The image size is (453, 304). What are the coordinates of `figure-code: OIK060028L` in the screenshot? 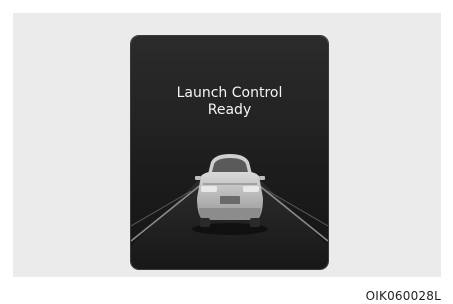 It's located at (403, 296).